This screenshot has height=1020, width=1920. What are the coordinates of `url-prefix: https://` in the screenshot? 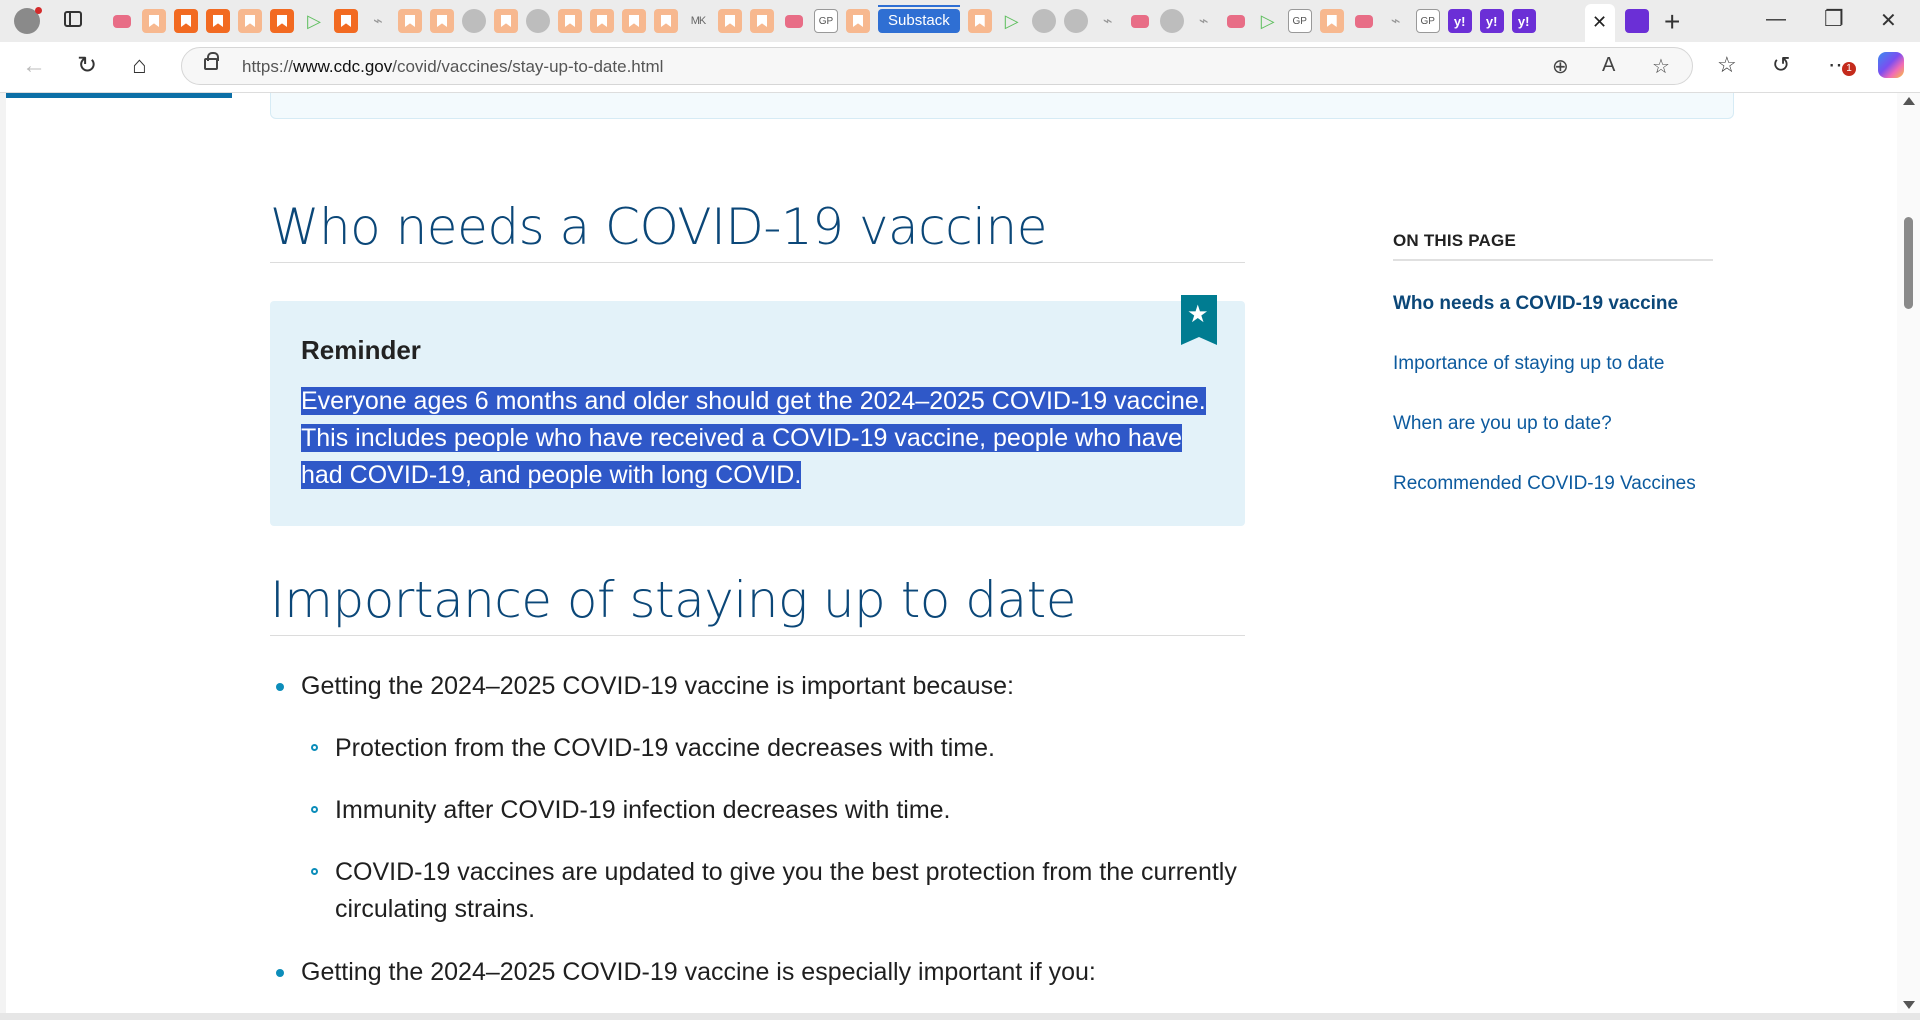 It's located at (268, 66).